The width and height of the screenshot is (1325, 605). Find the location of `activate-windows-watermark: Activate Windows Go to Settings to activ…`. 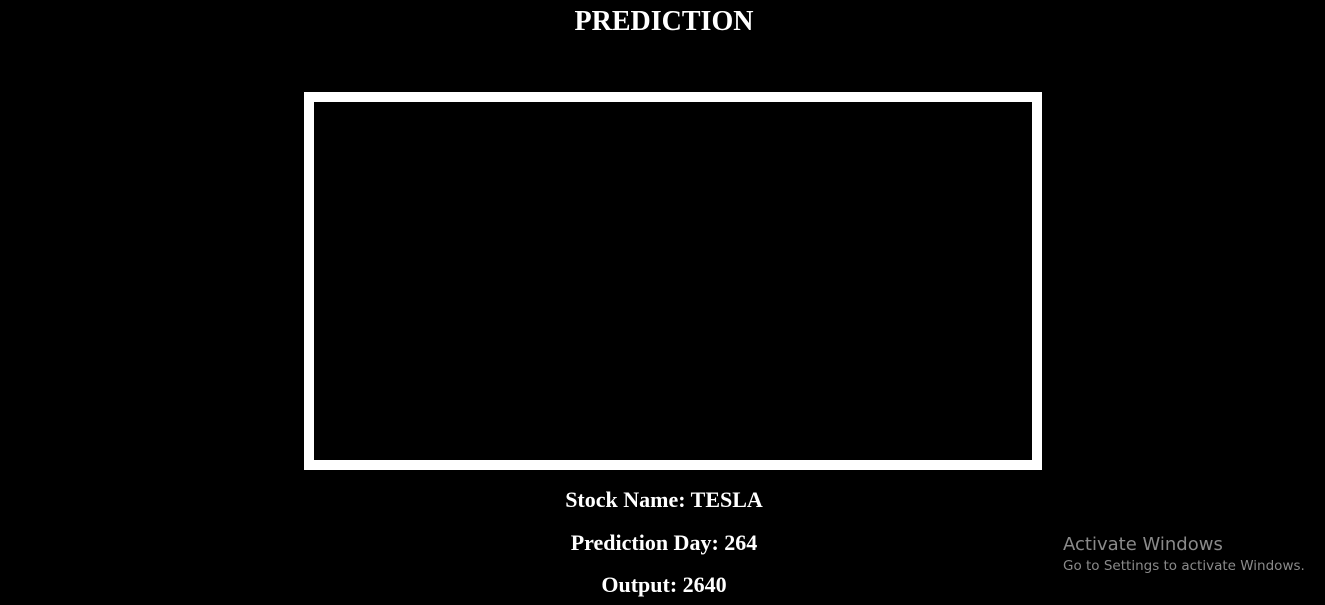

activate-windows-watermark: Activate Windows Go to Settings to activ… is located at coordinates (1184, 555).